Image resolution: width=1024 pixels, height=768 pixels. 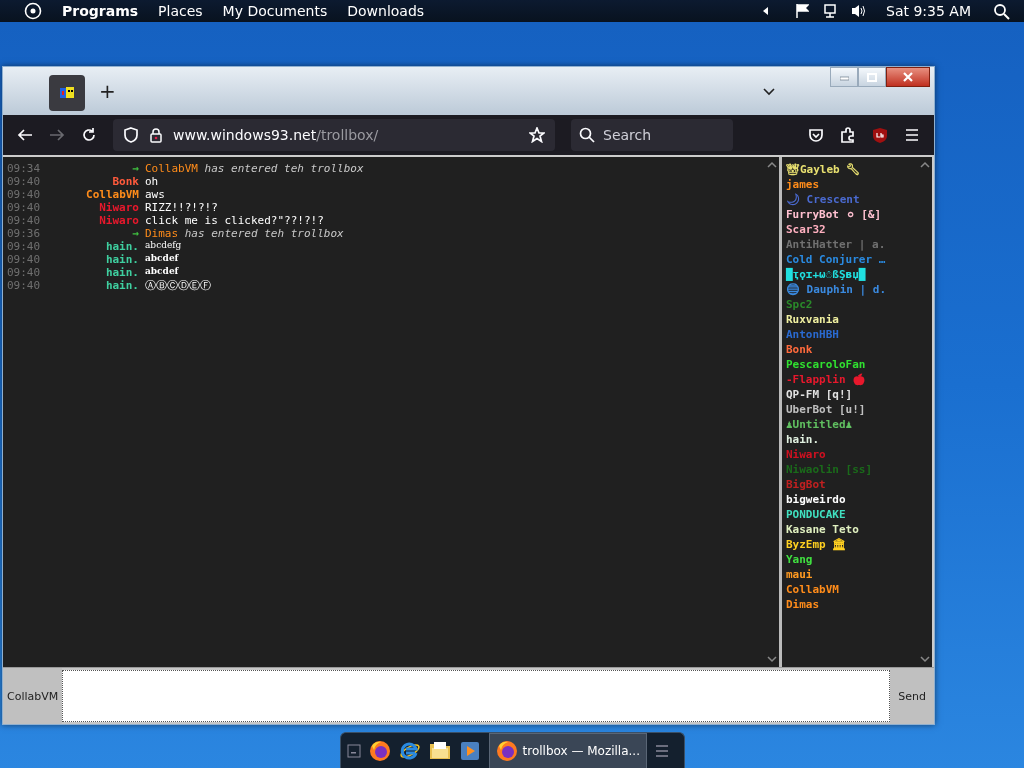 I want to click on lock-icon, so click(x=156, y=135).